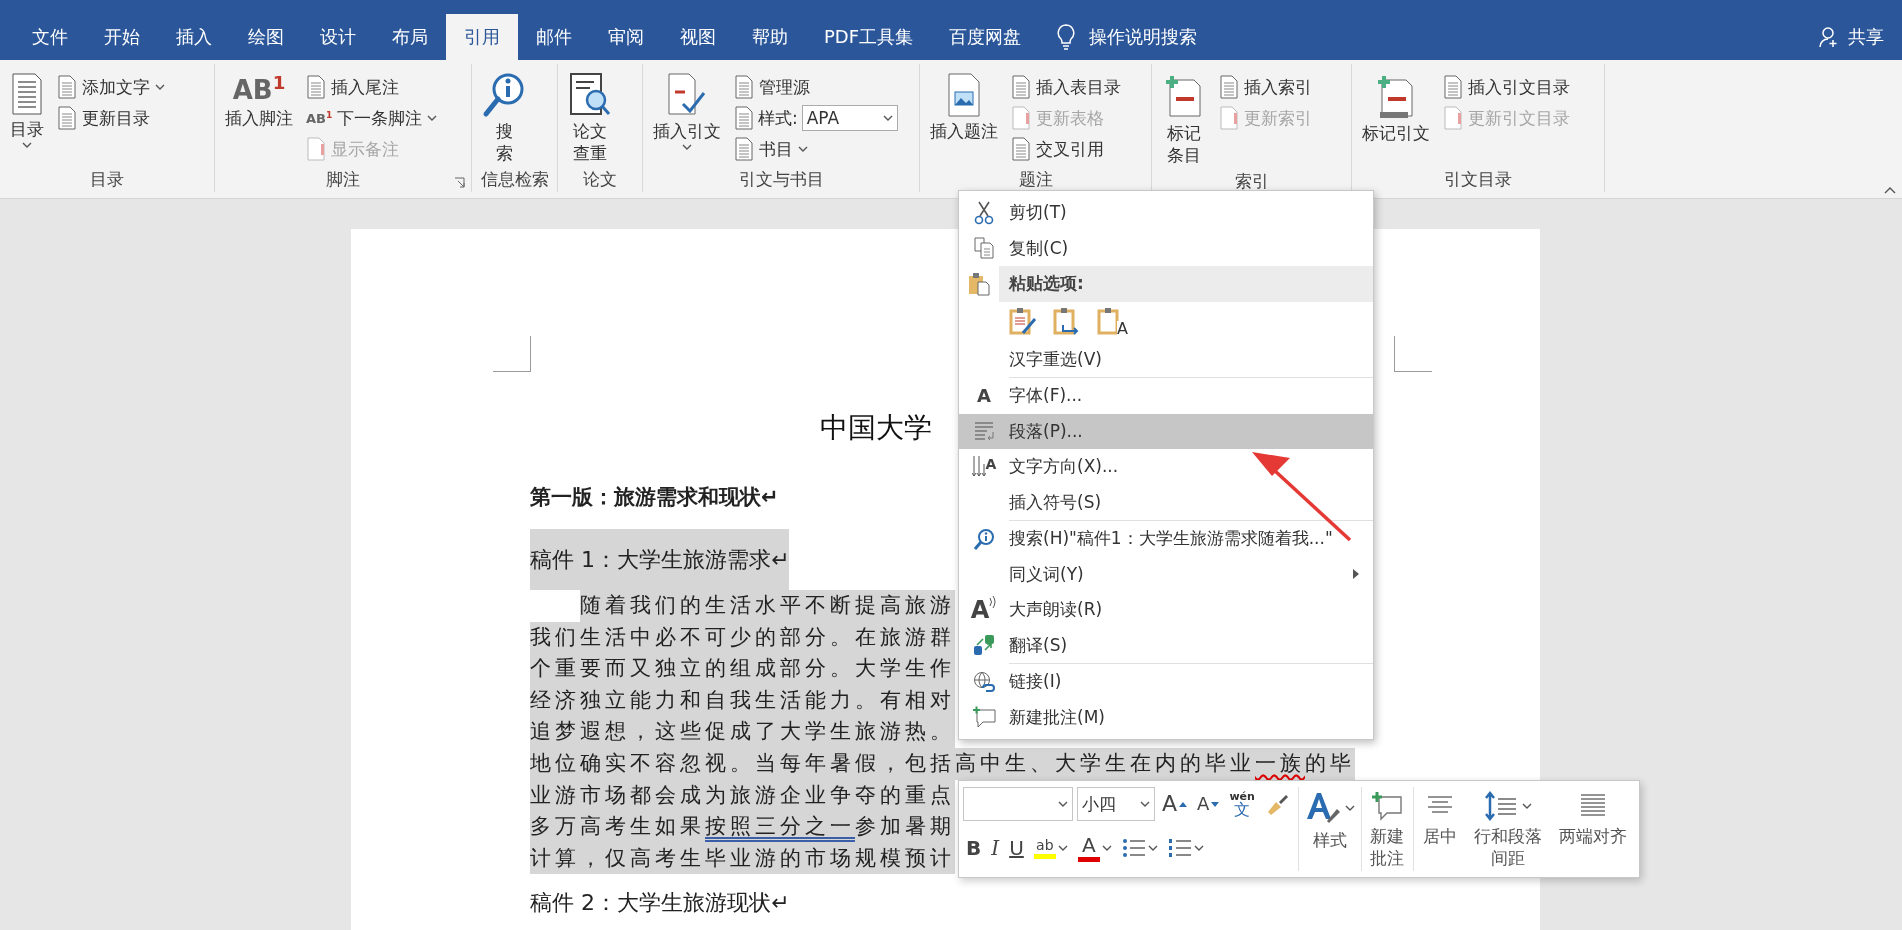  What do you see at coordinates (687, 118) in the screenshot?
I see `ribbon-button: 插入引文` at bounding box center [687, 118].